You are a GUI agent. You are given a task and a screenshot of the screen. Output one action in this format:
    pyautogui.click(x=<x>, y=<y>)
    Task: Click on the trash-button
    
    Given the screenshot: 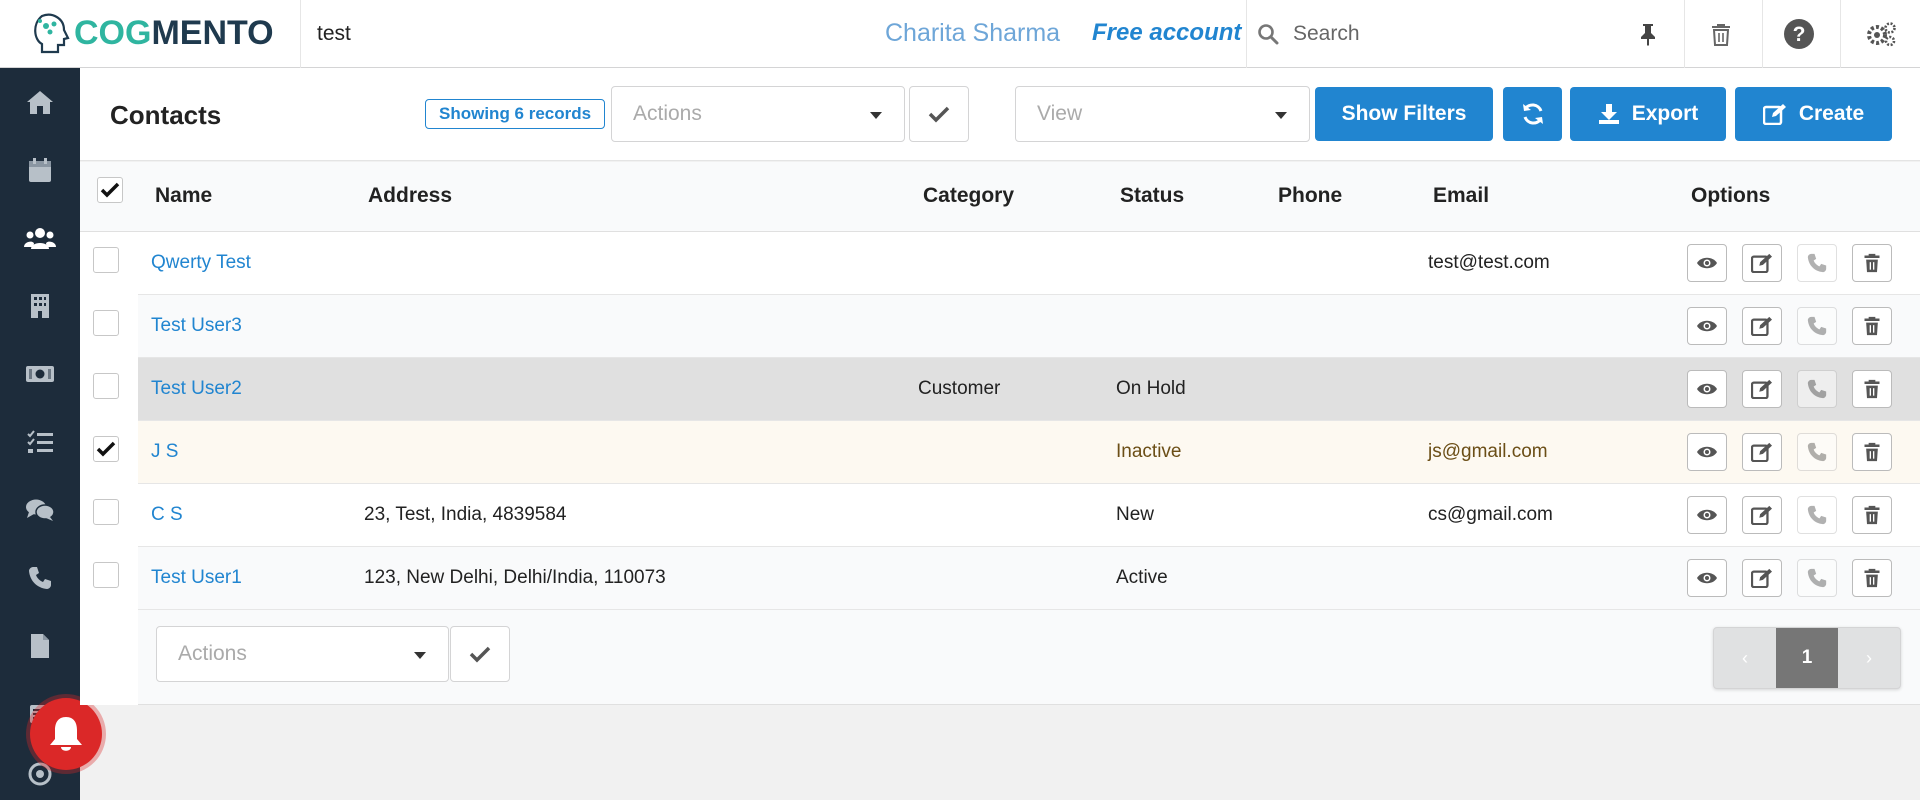 What is the action you would take?
    pyautogui.click(x=1720, y=34)
    